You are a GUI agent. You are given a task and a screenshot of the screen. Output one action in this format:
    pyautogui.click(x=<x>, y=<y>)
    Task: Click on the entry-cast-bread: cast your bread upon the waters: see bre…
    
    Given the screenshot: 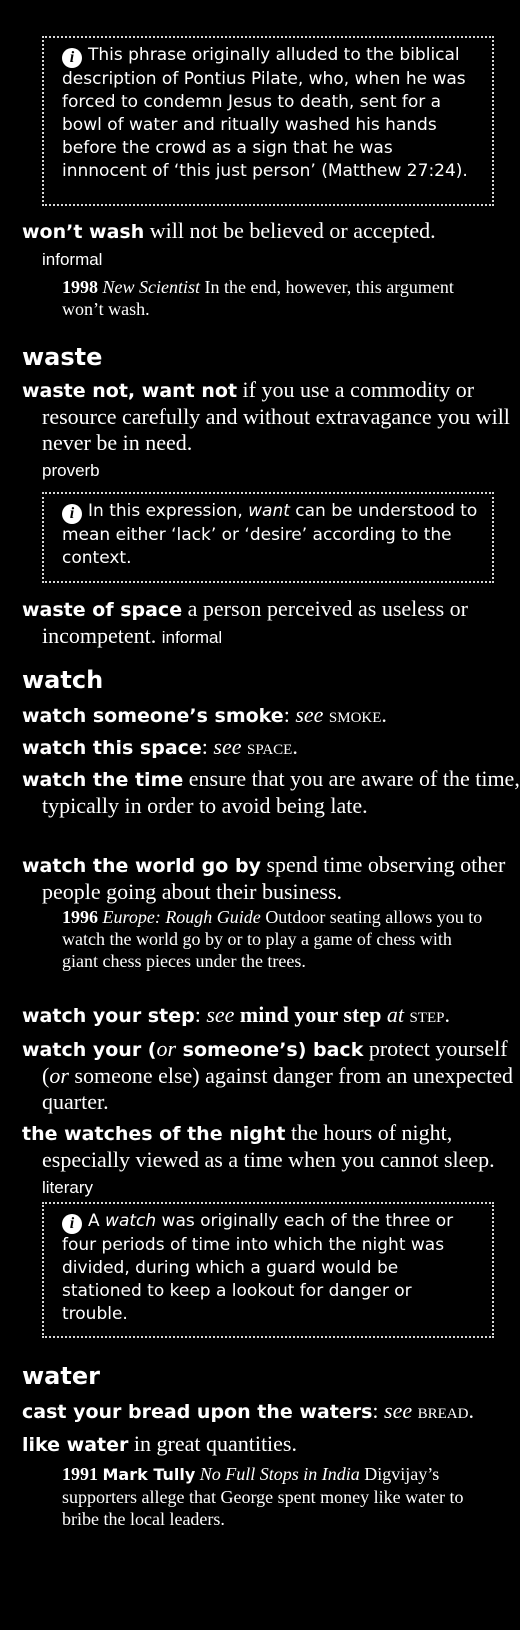 What is the action you would take?
    pyautogui.click(x=271, y=1411)
    